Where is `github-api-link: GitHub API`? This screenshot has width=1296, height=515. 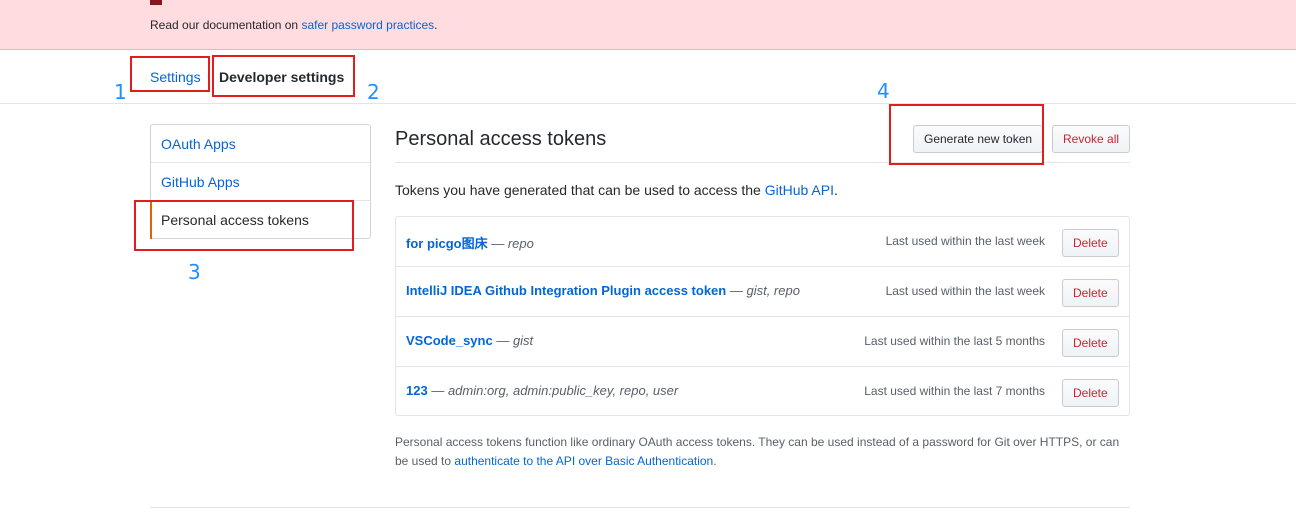 github-api-link: GitHub API is located at coordinates (799, 190).